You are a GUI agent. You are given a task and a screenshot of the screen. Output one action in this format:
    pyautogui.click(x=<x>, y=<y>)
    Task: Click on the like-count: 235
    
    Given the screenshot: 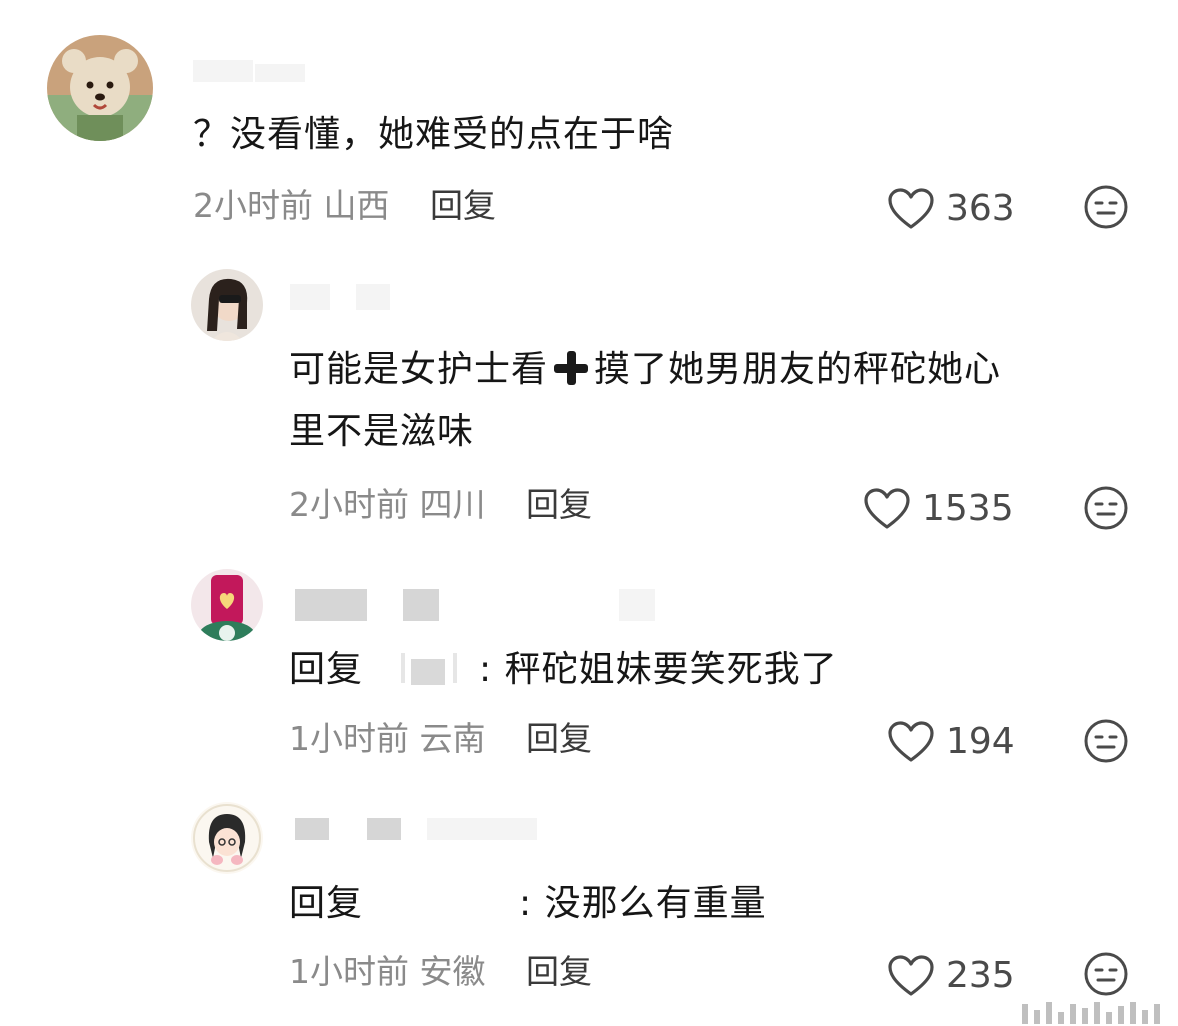 What is the action you would take?
    pyautogui.click(x=980, y=975)
    